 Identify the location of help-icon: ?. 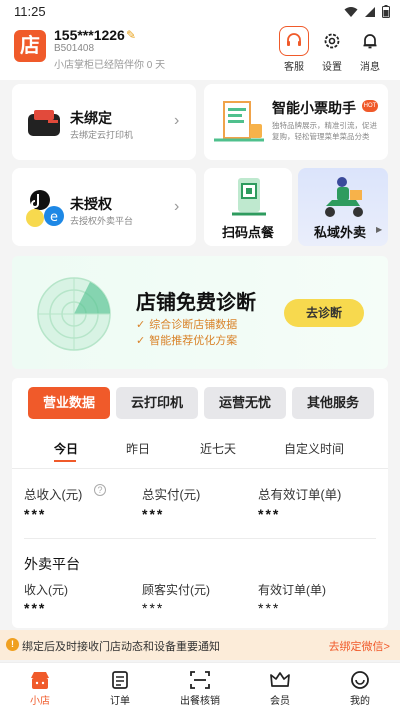
(100, 490).